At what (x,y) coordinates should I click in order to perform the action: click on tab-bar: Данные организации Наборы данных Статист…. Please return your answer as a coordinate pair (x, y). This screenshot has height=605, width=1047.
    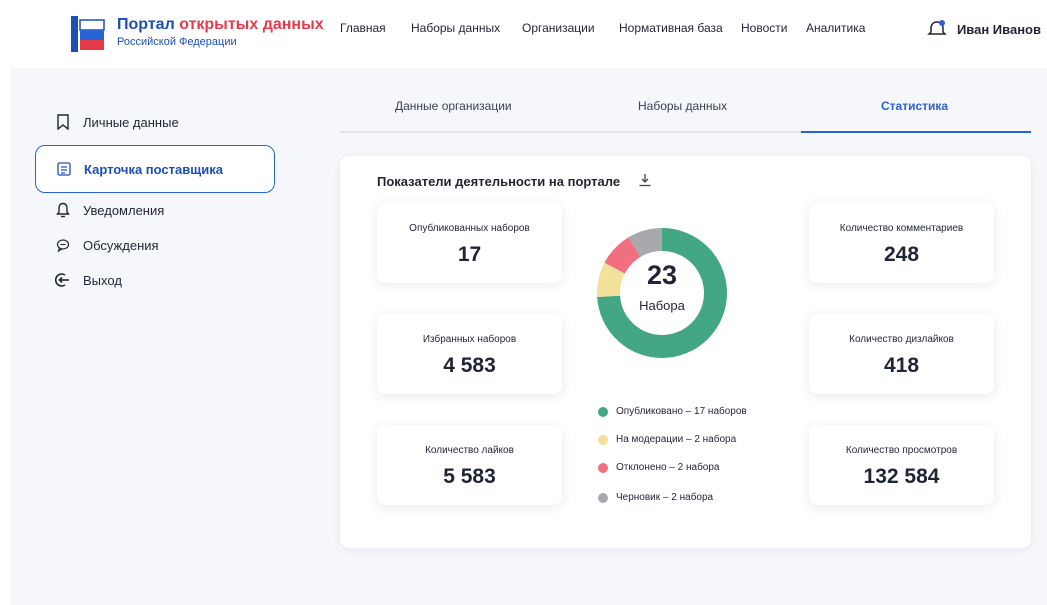
    Looking at the image, I should click on (685, 110).